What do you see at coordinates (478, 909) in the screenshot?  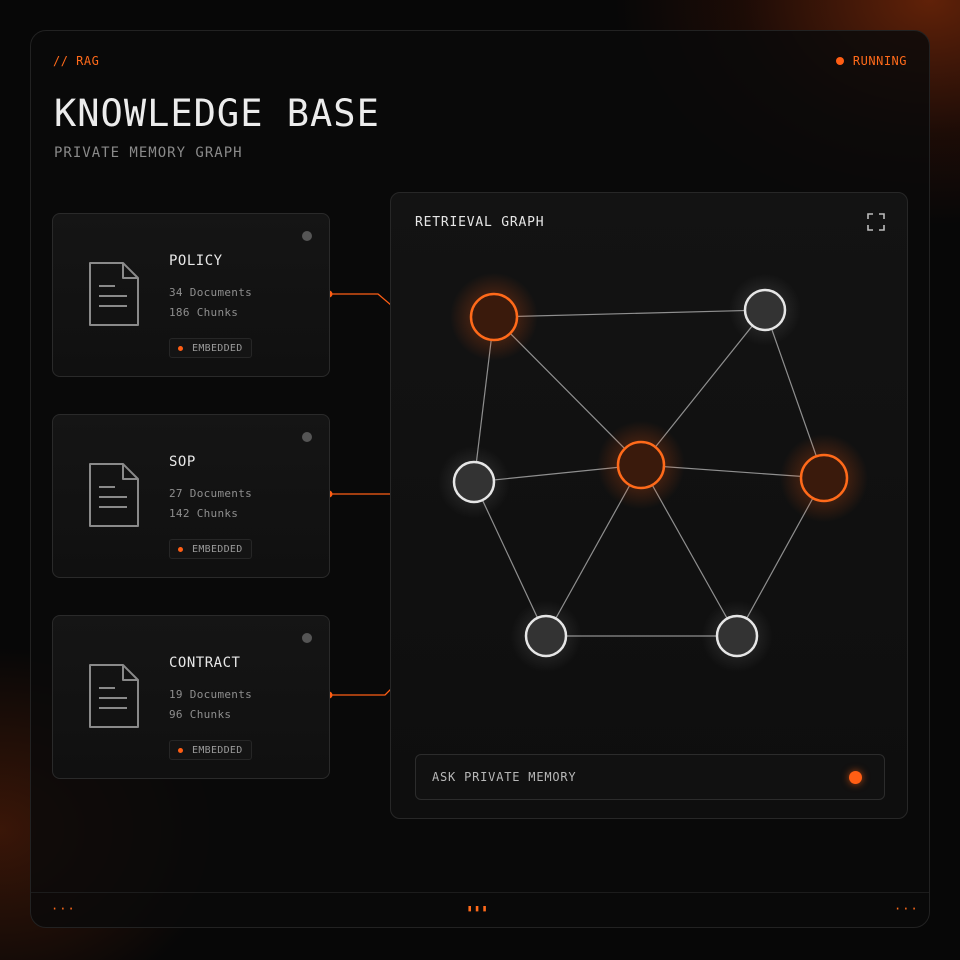 I see `footer-indicator-center: ▮▮▮` at bounding box center [478, 909].